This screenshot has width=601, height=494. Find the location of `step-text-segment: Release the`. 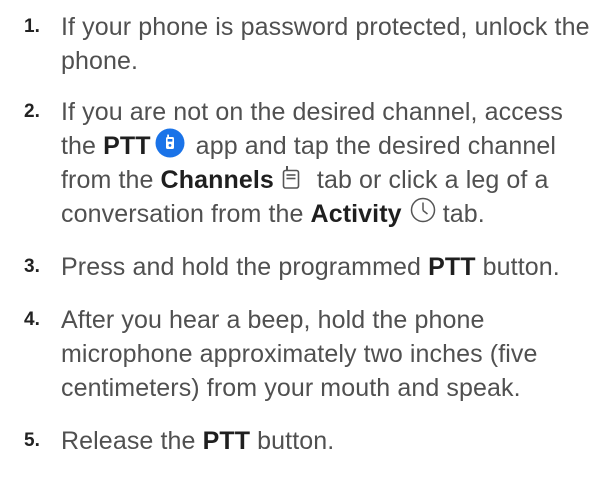

step-text-segment: Release the is located at coordinates (132, 441).